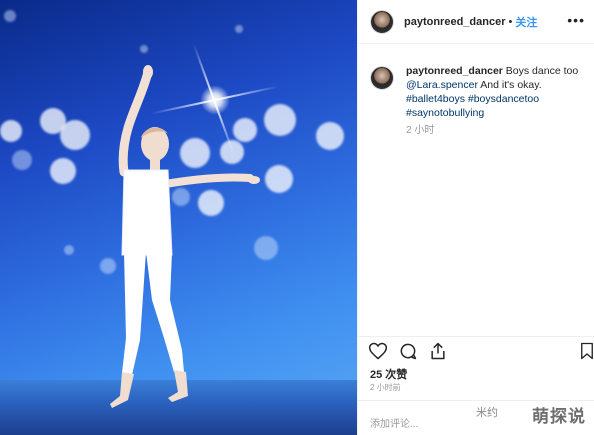 The height and width of the screenshot is (435, 594). What do you see at coordinates (487, 413) in the screenshot?
I see `watermark-small: 米约` at bounding box center [487, 413].